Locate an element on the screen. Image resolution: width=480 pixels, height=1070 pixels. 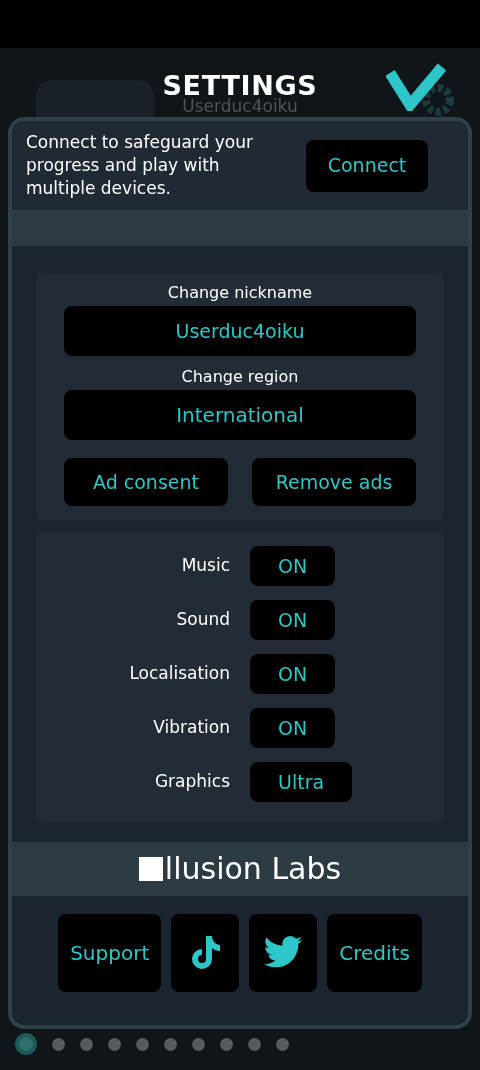
region-label: Change region is located at coordinates (240, 377).